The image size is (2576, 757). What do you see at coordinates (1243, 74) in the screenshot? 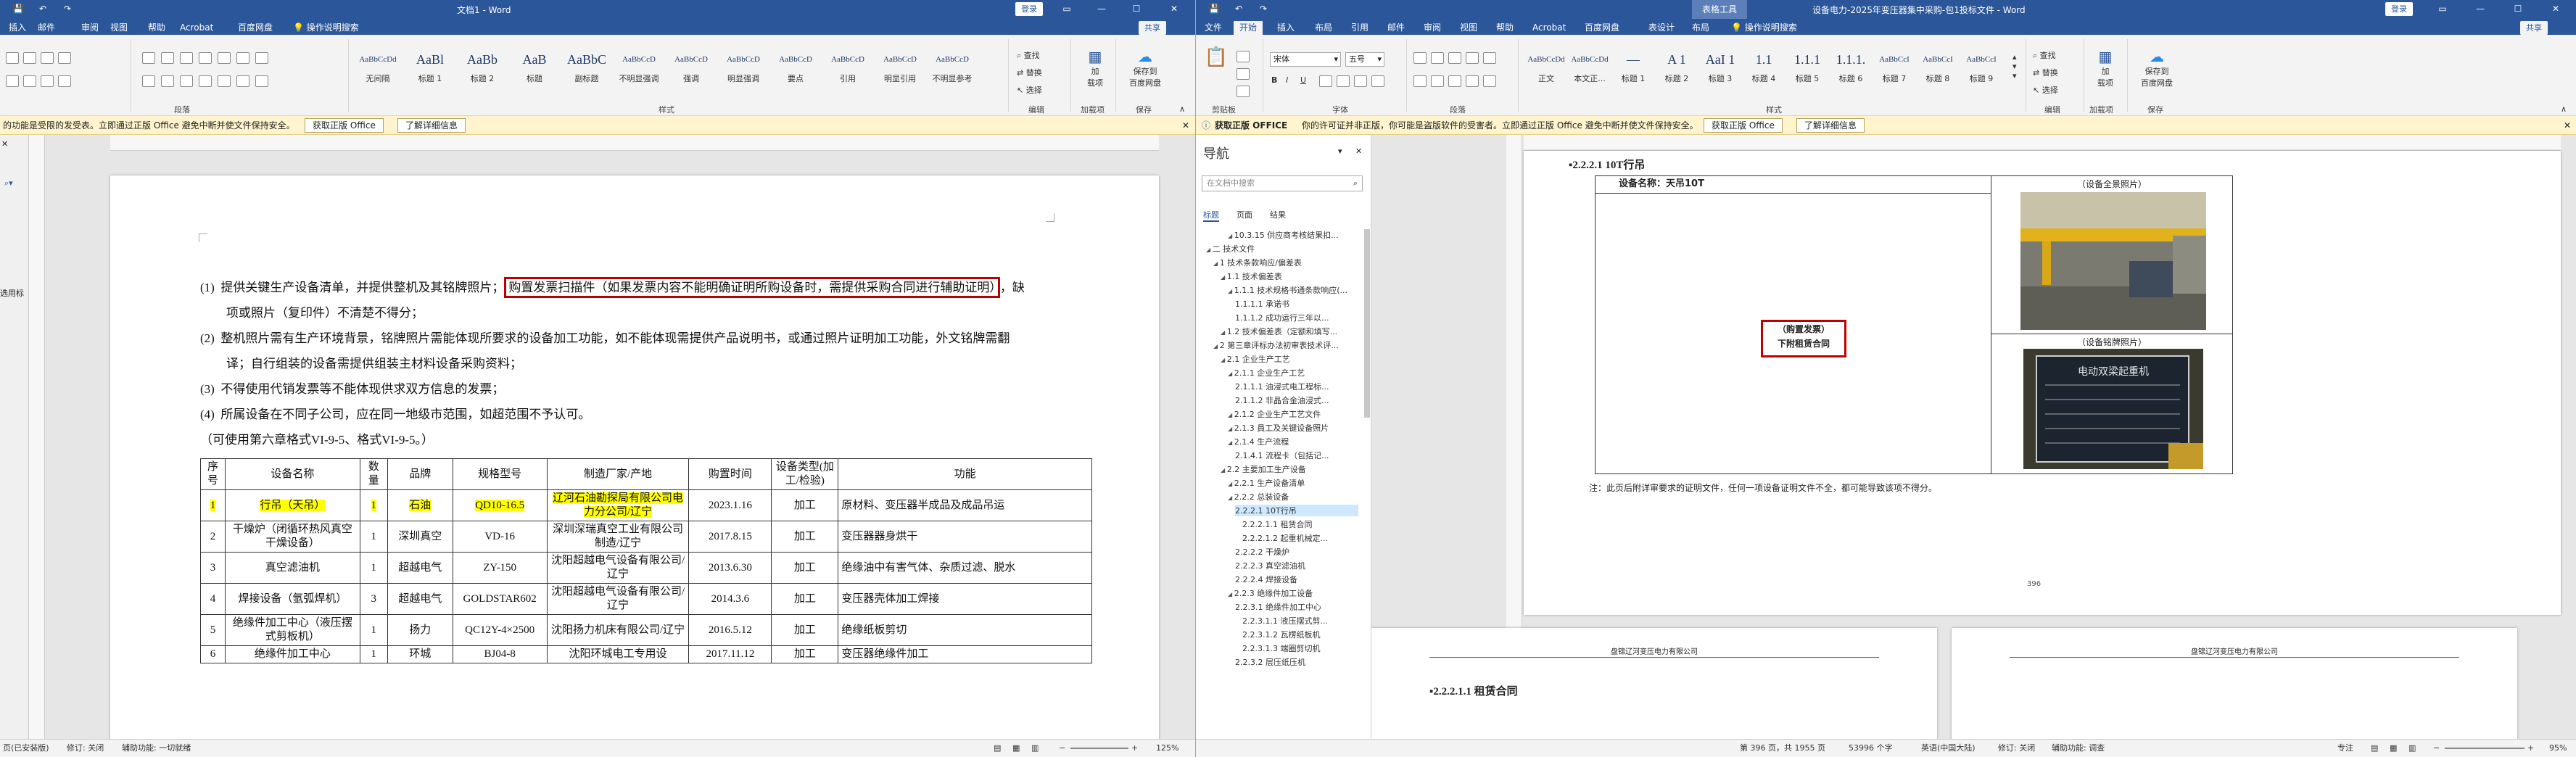
I see `copy-icon` at bounding box center [1243, 74].